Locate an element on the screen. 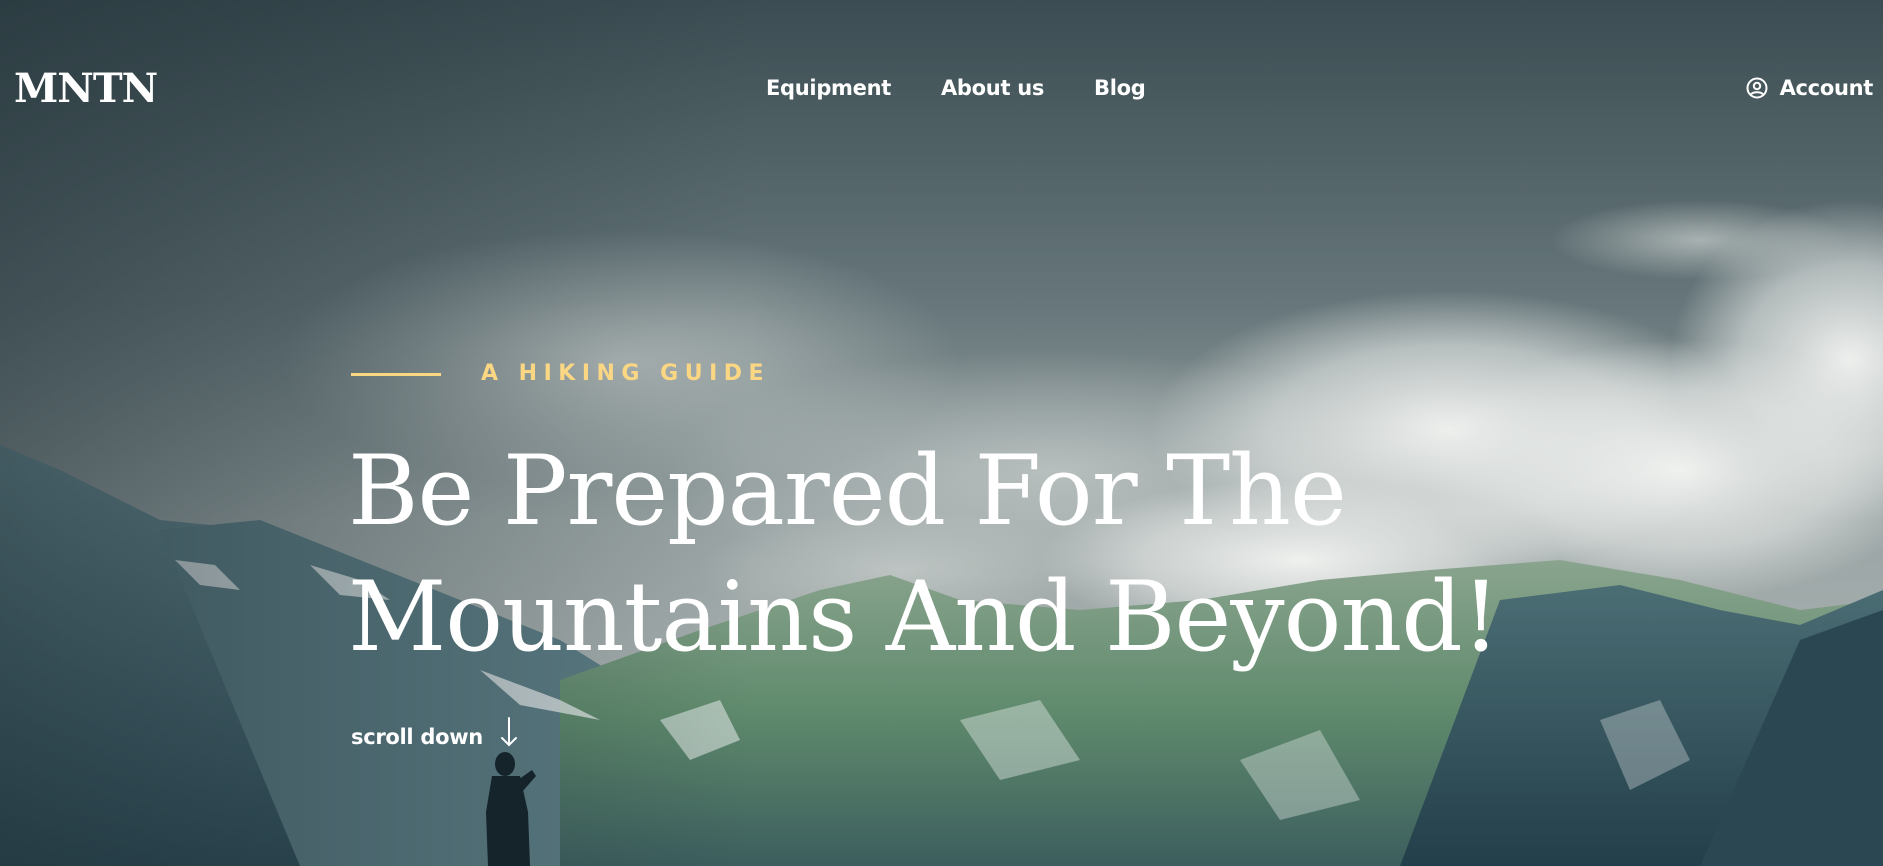 The width and height of the screenshot is (1883, 866). scroll-down-button: scroll down is located at coordinates (435, 737).